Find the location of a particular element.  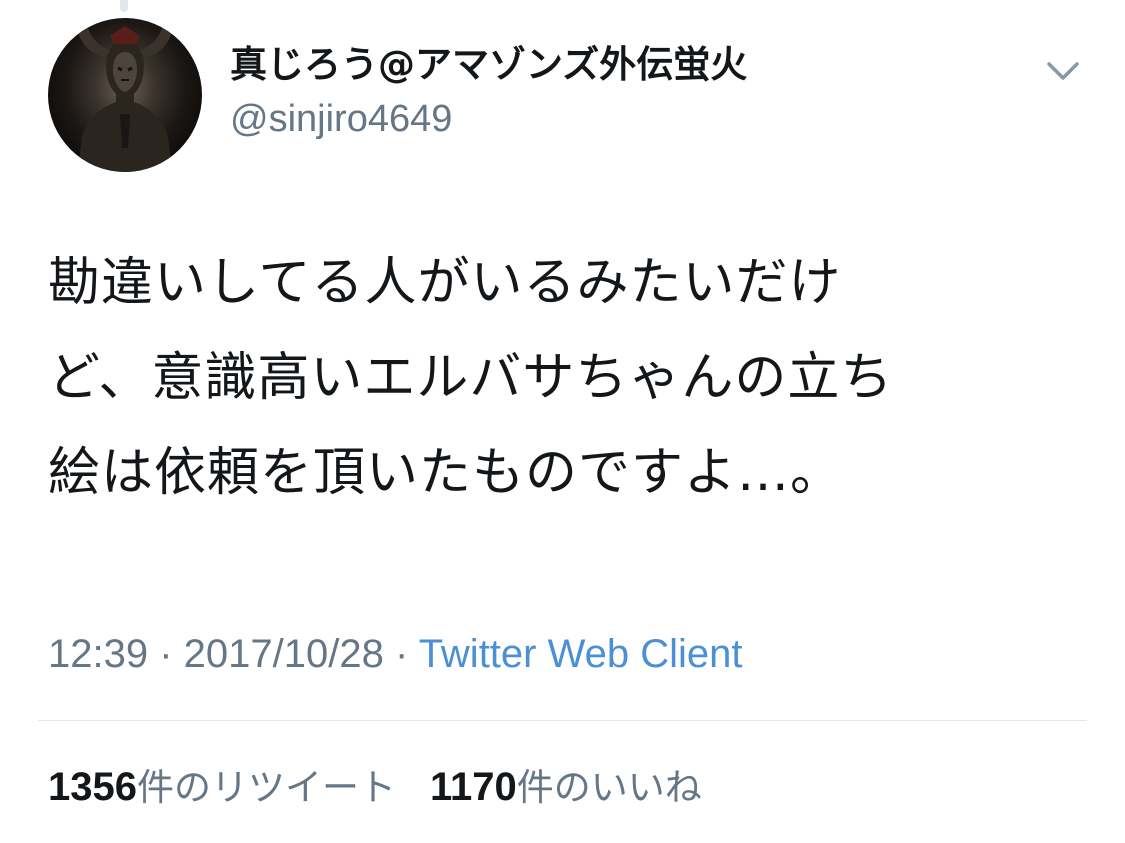

tweet-time: 12:39 is located at coordinates (98, 654).